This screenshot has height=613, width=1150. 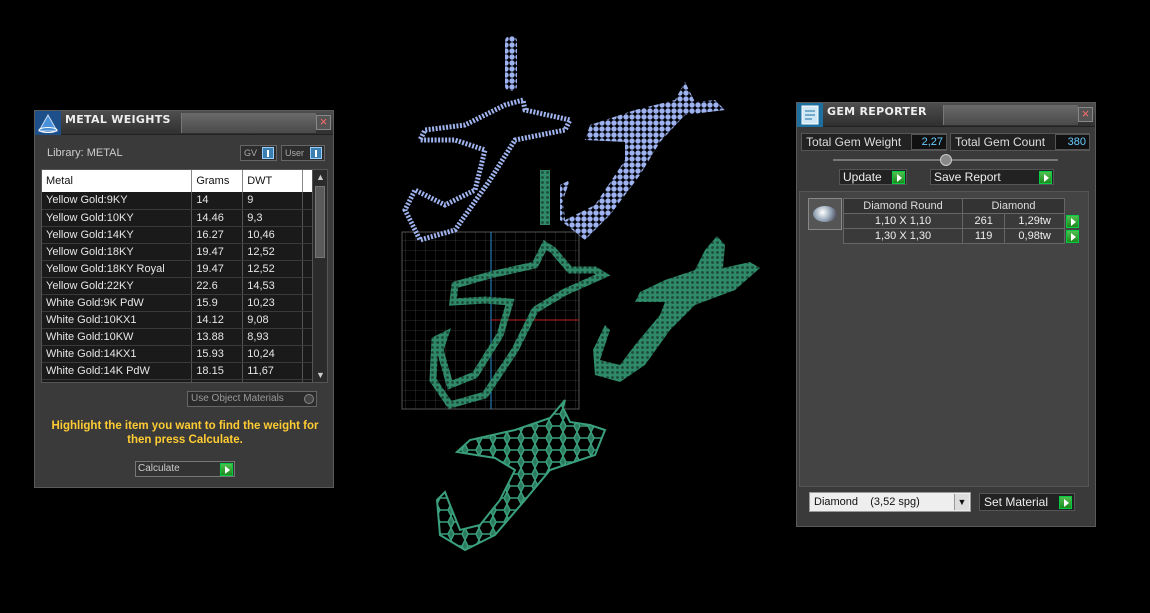 What do you see at coordinates (273, 354) in the screenshot?
I see `metal-cell-dwt: 10,24` at bounding box center [273, 354].